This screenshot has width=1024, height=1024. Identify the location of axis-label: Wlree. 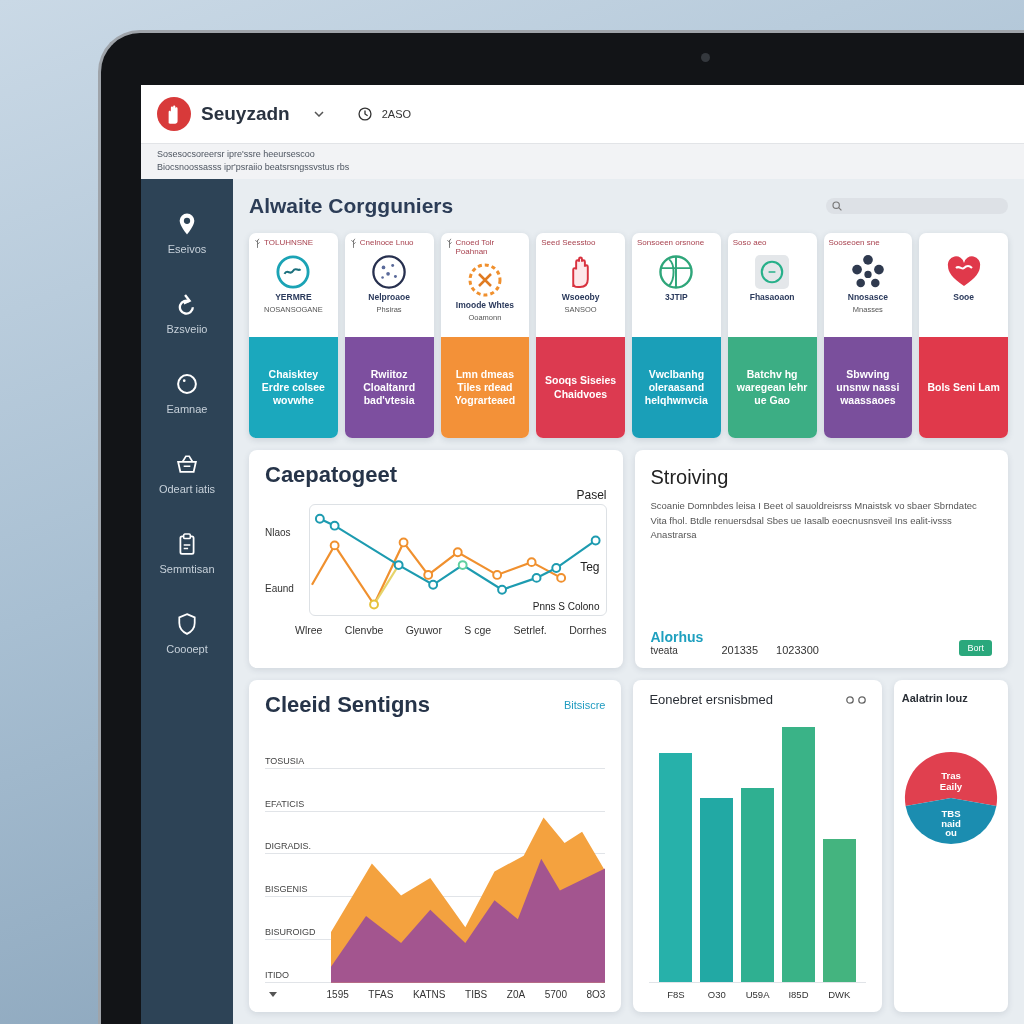
(309, 630).